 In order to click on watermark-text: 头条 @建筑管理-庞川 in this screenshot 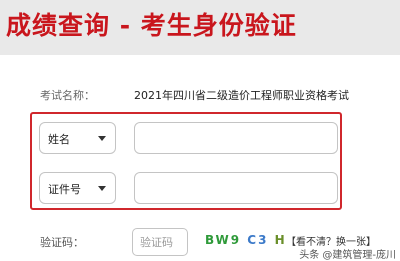, I will do `click(347, 253)`.